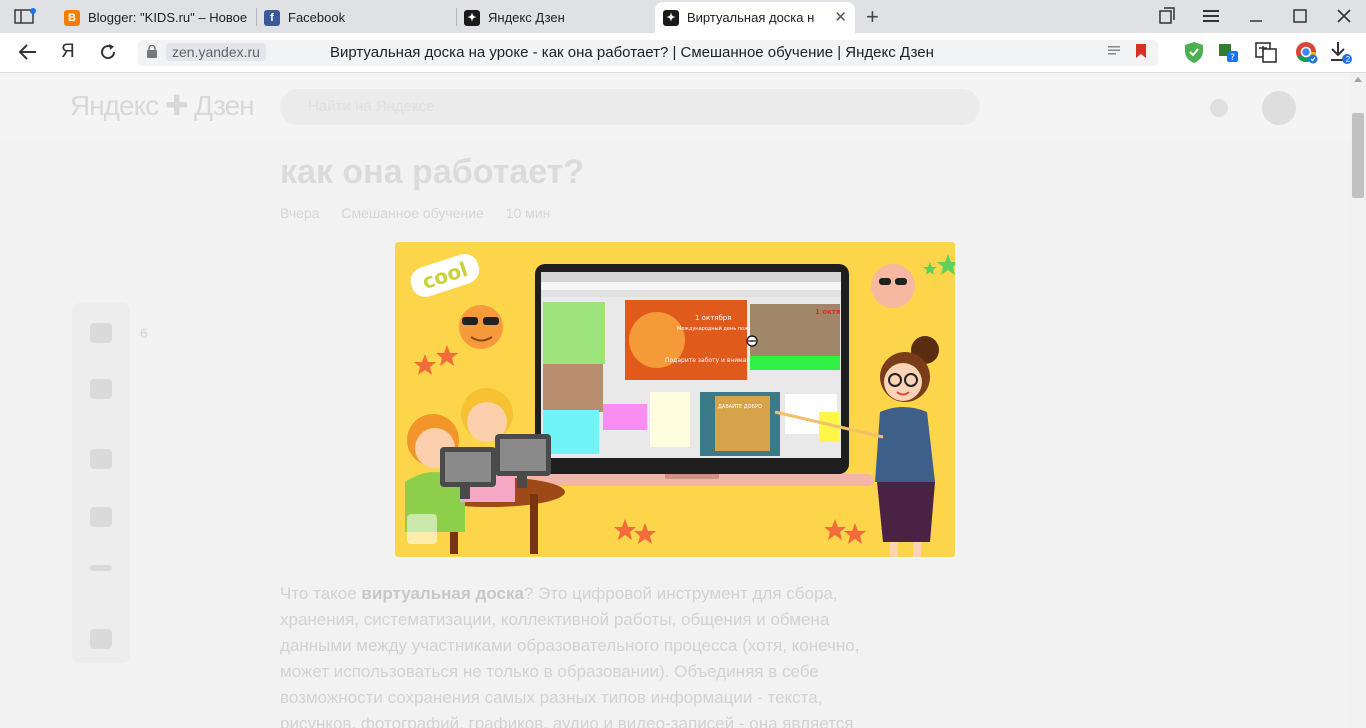 This screenshot has height=728, width=1366. What do you see at coordinates (1300, 16) in the screenshot?
I see `maximize-icon` at bounding box center [1300, 16].